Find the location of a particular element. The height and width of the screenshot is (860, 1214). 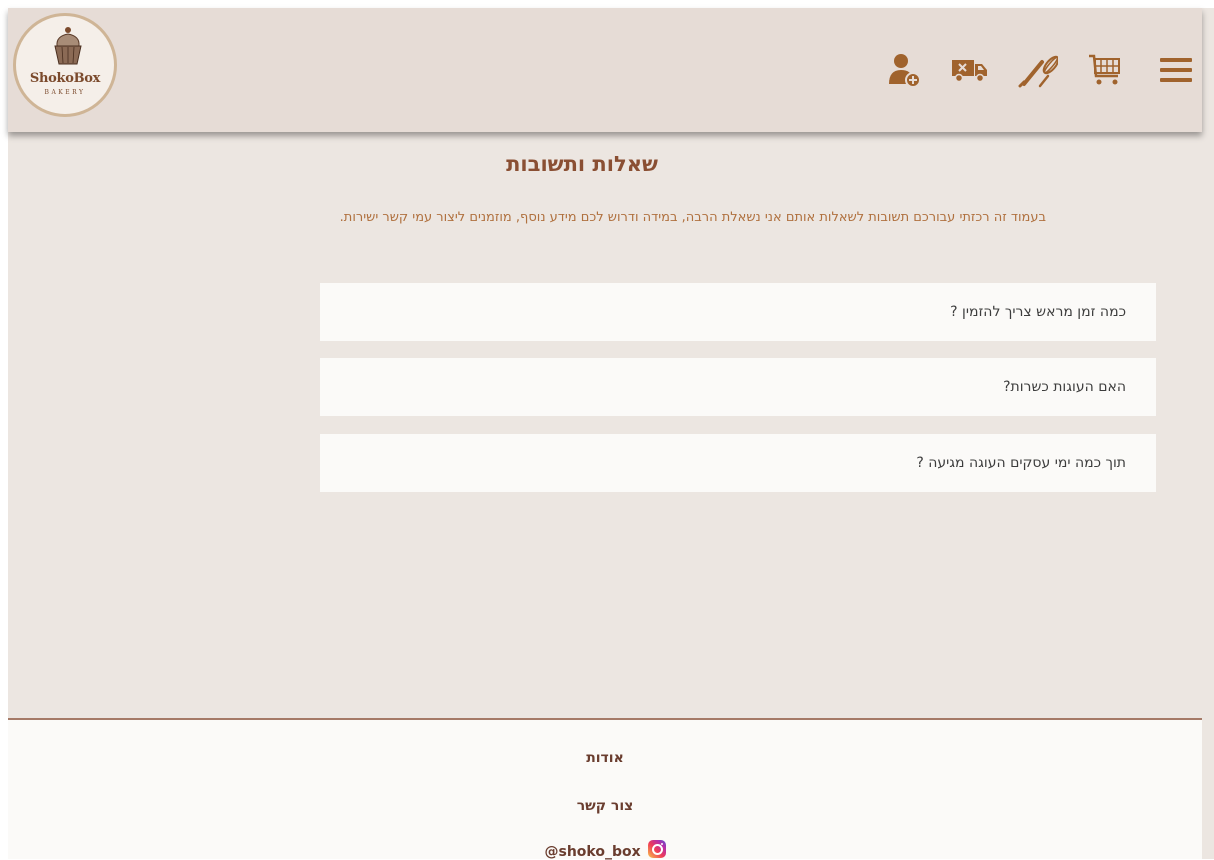

faq-question-text: האם העוגות כשרות? is located at coordinates (1064, 387).